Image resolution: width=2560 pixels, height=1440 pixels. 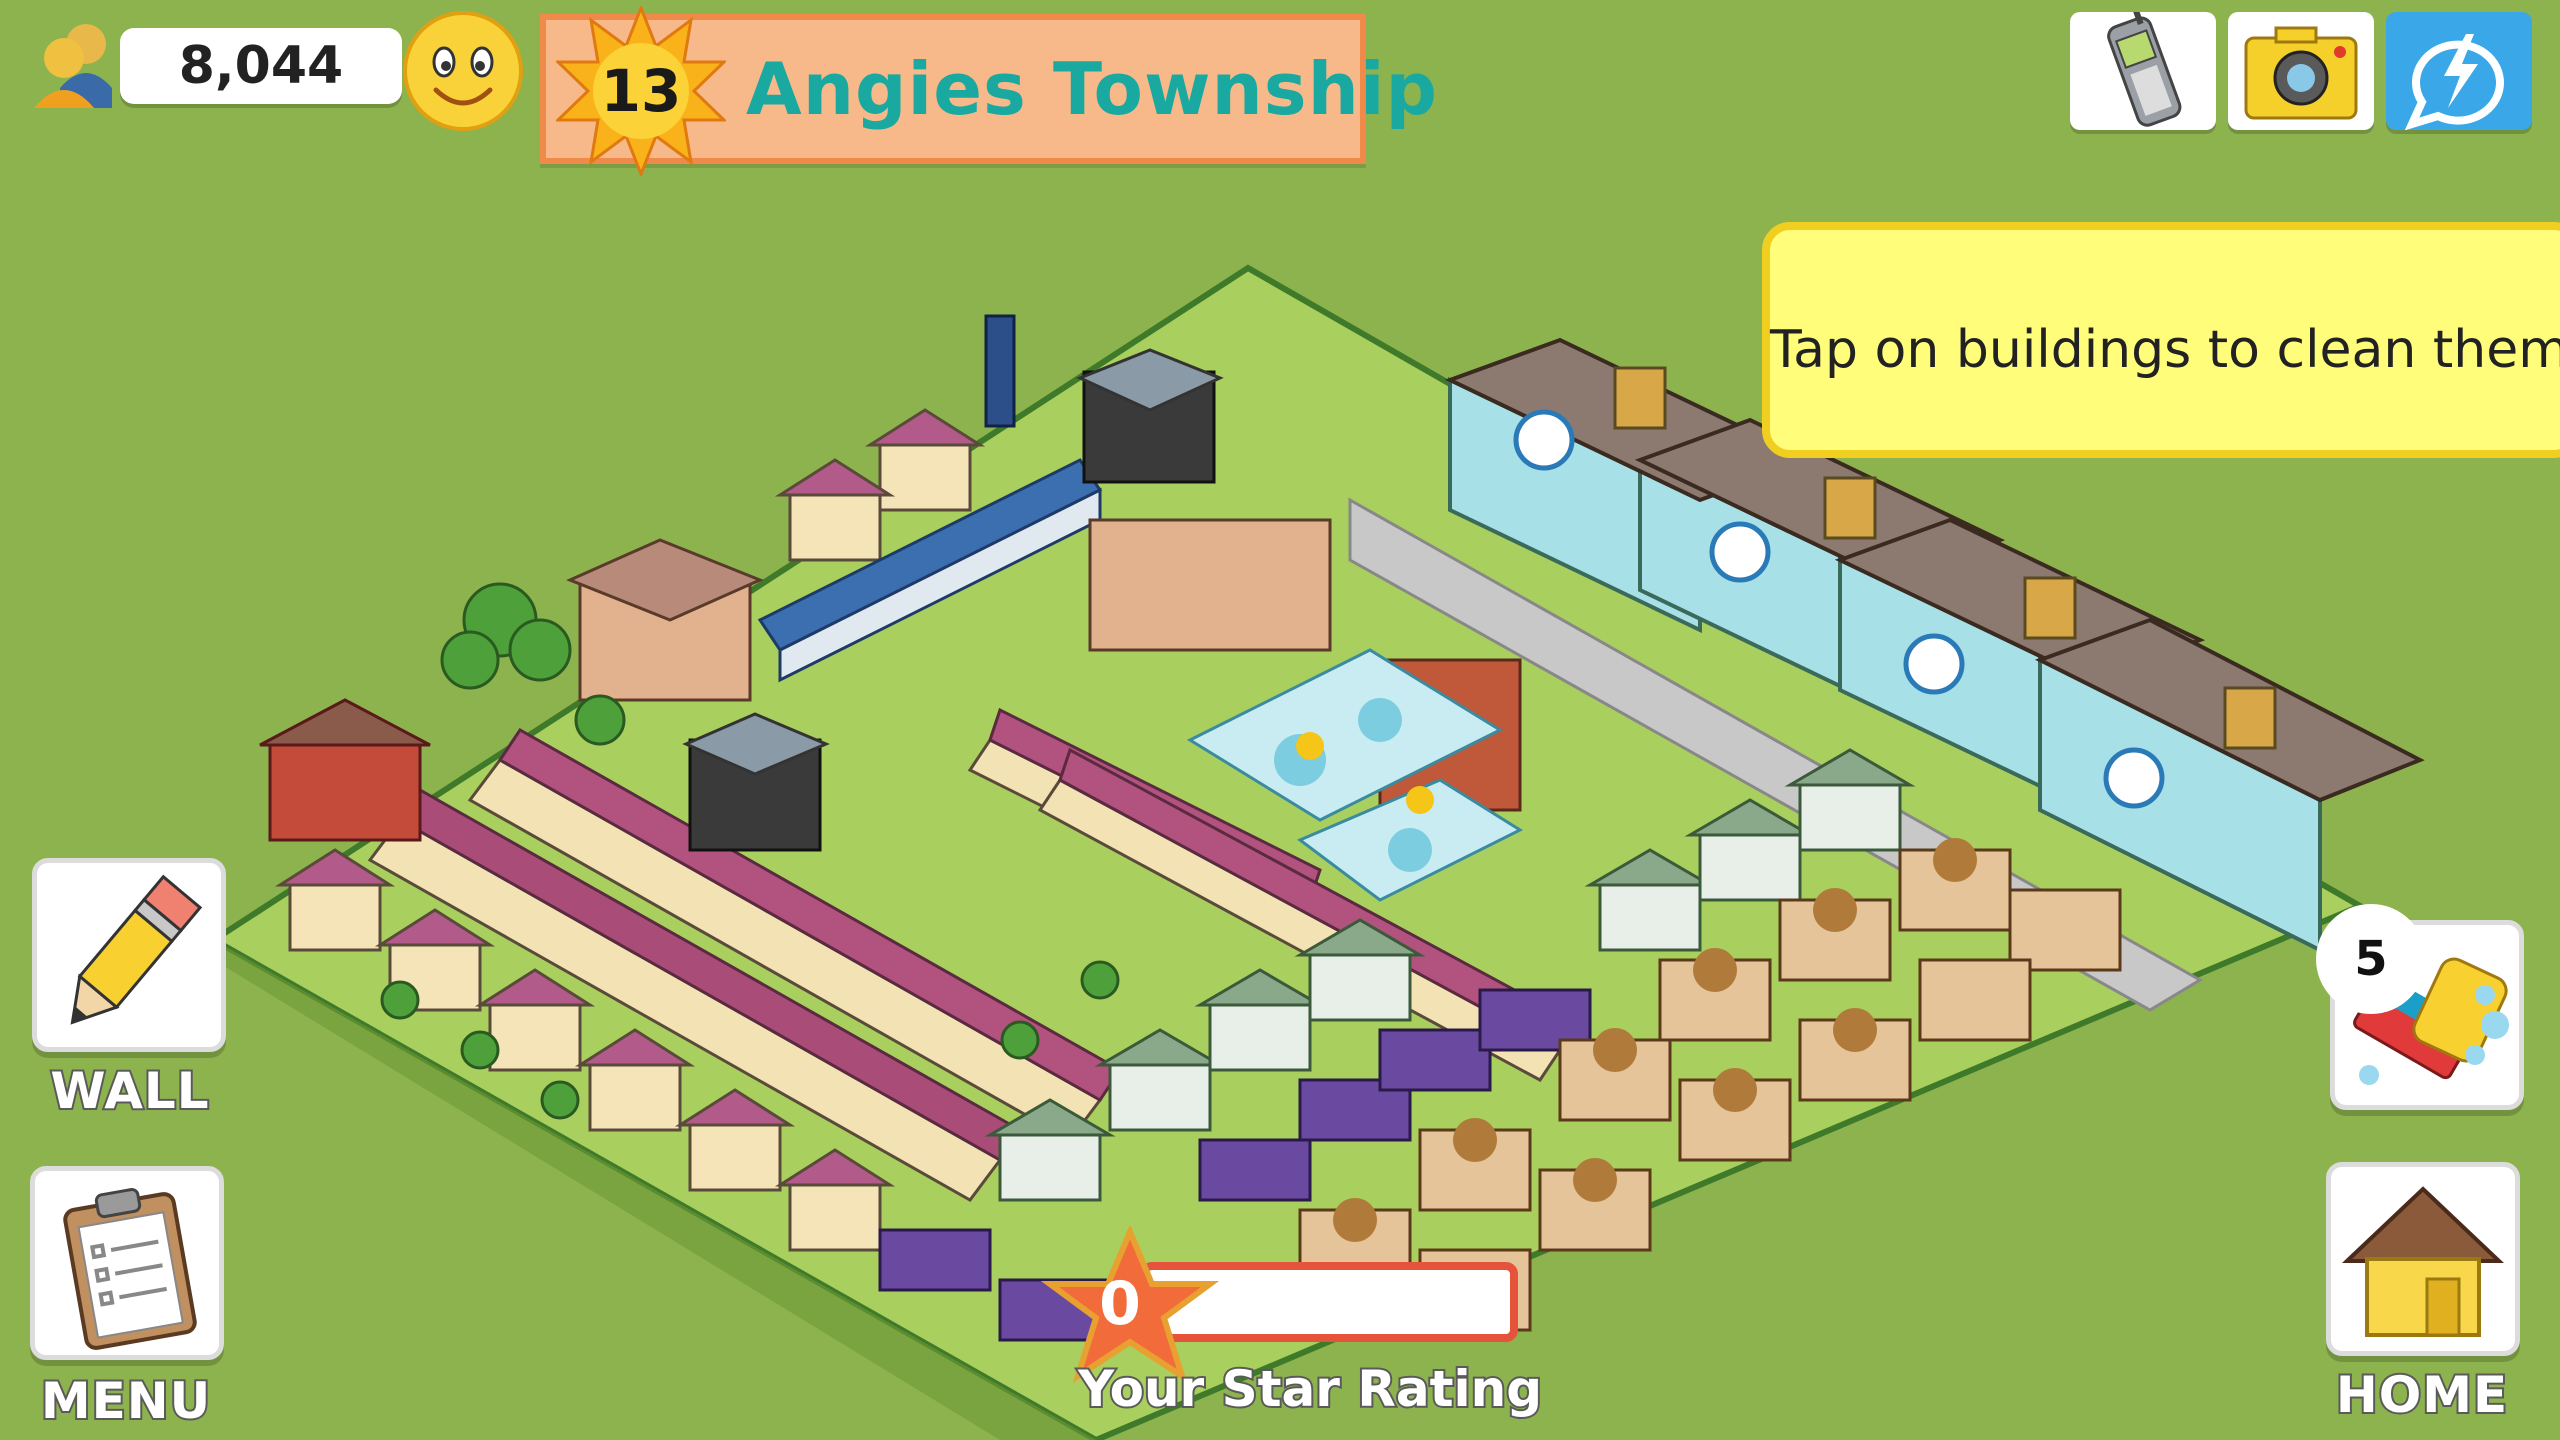 I want to click on menu-button, so click(x=127, y=1263).